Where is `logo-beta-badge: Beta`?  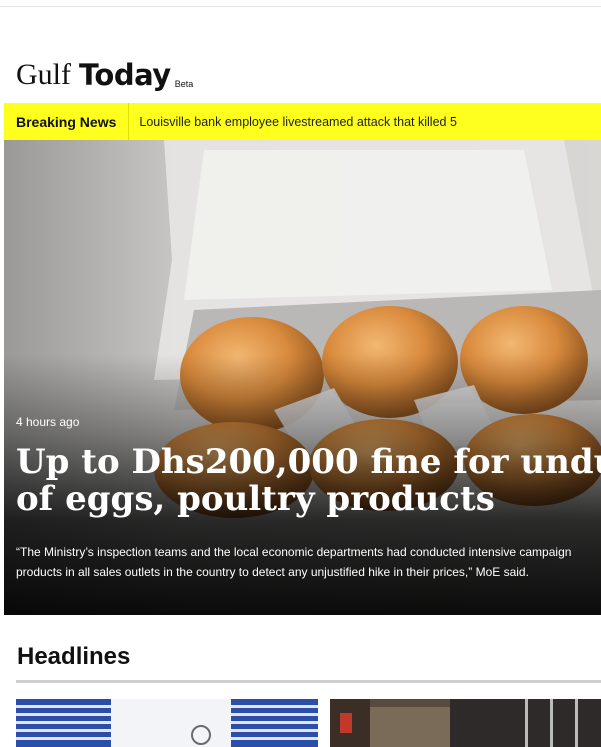 logo-beta-badge: Beta is located at coordinates (184, 84).